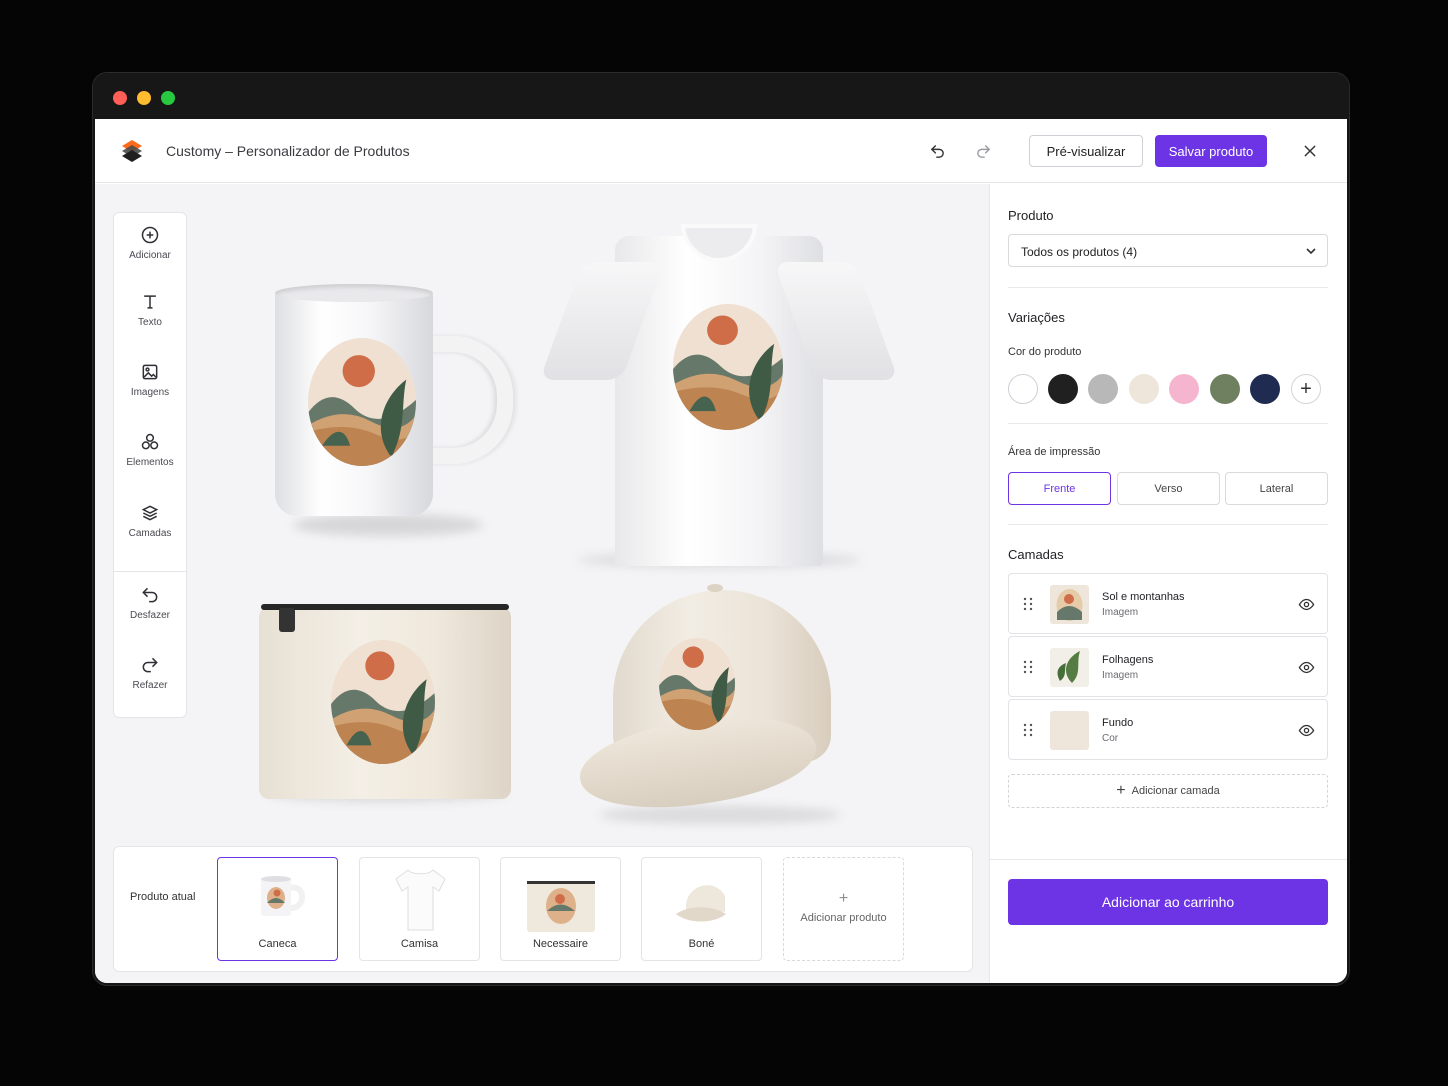  Describe the element at coordinates (560, 944) in the screenshot. I see `product-thumb-necessaire-label: Necessaire` at that location.